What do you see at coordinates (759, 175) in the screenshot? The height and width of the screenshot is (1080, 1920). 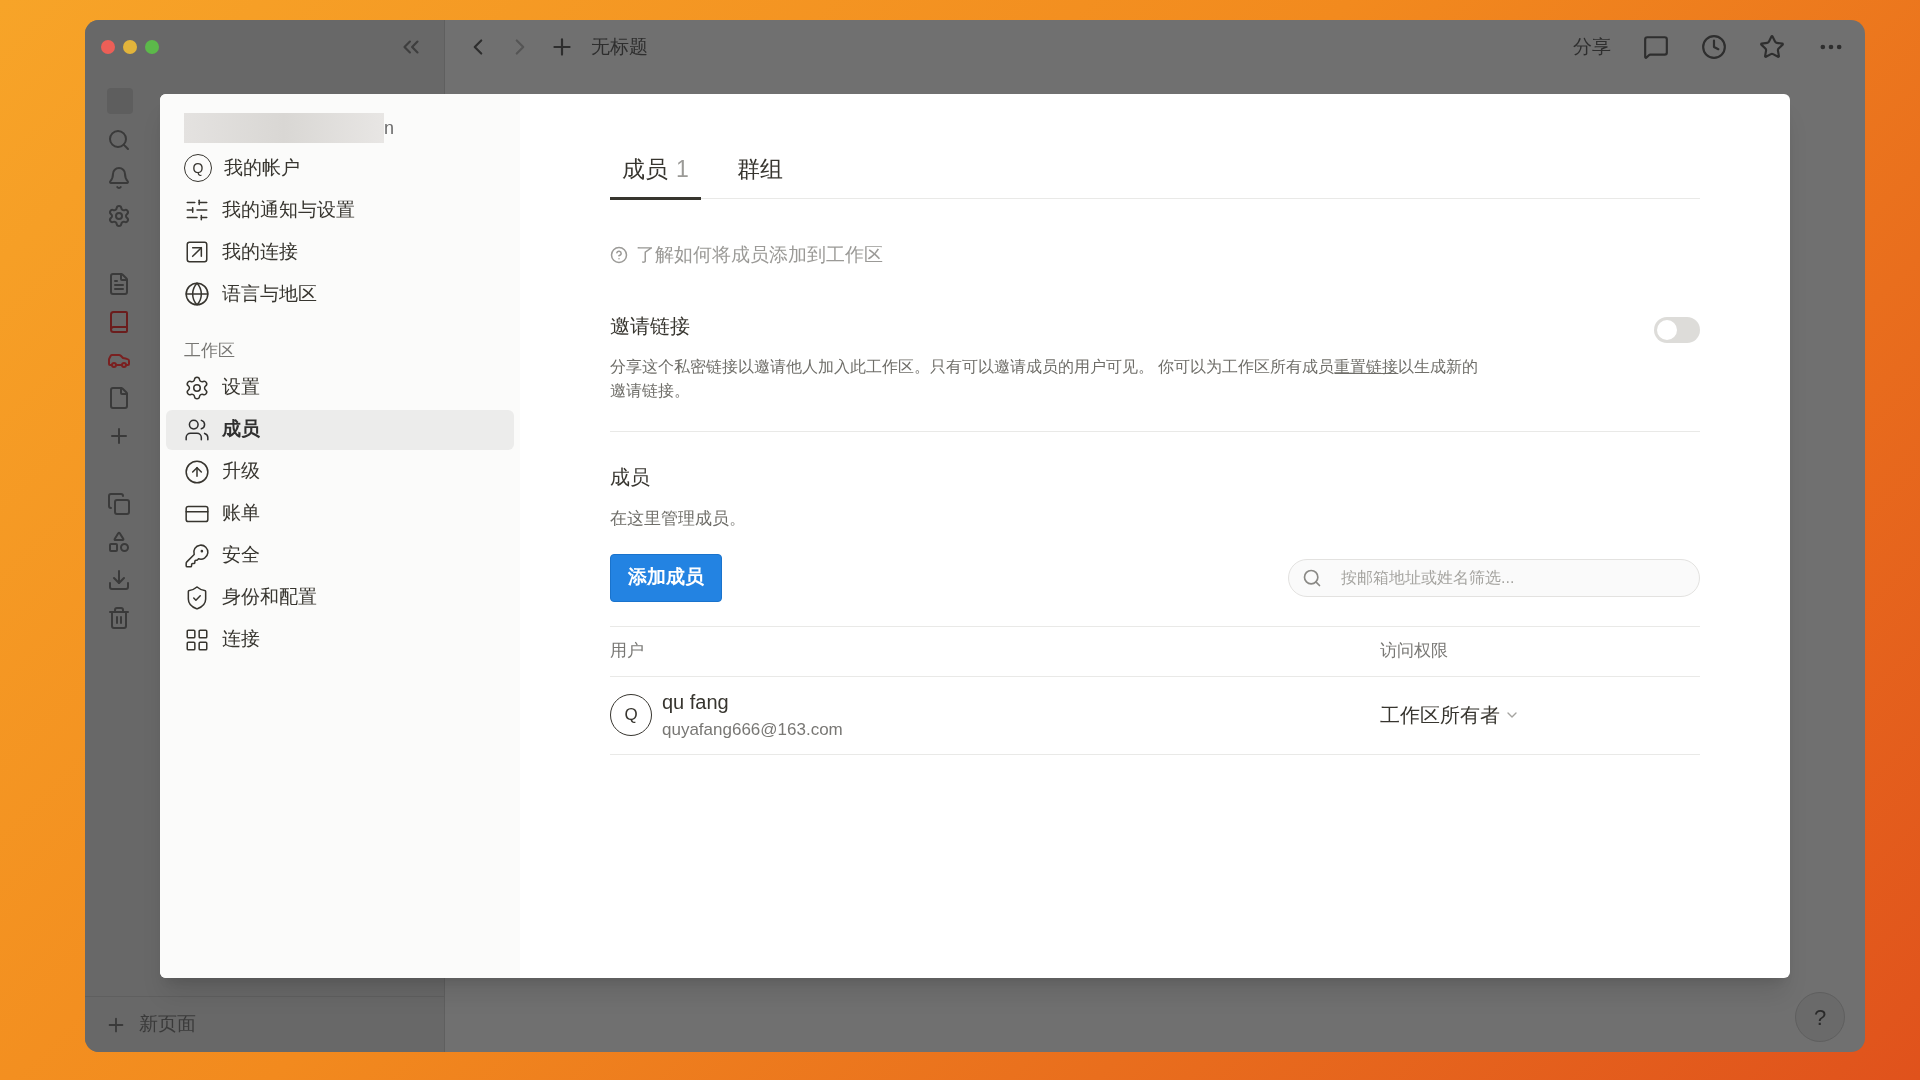 I see `tab: 群组` at bounding box center [759, 175].